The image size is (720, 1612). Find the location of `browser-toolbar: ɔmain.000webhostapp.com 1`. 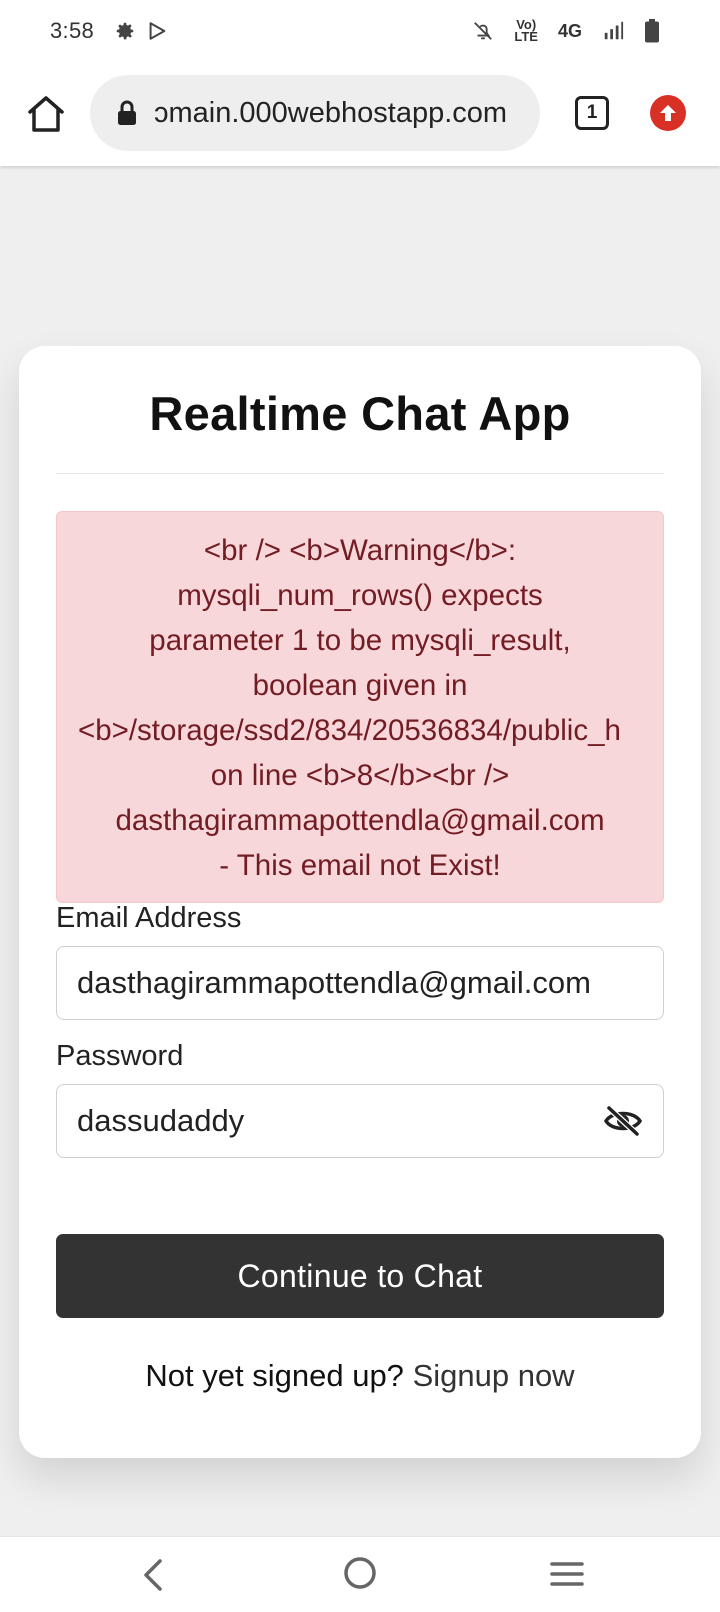

browser-toolbar: ɔmain.000webhostapp.com 1 is located at coordinates (360, 114).